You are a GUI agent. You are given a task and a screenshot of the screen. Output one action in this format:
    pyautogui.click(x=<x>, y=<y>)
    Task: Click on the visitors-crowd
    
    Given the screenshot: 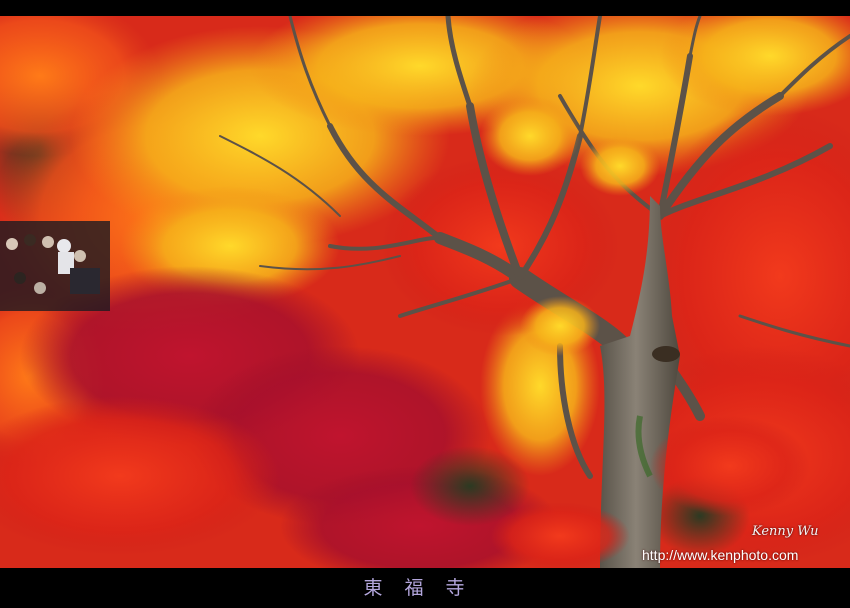 What is the action you would take?
    pyautogui.click(x=55, y=266)
    